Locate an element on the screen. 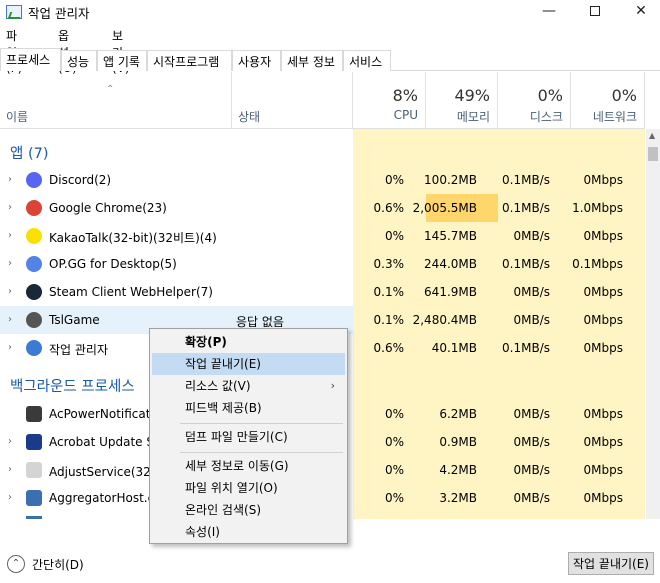 This screenshot has height=583, width=660. task-manager-app-icon is located at coordinates (14, 12).